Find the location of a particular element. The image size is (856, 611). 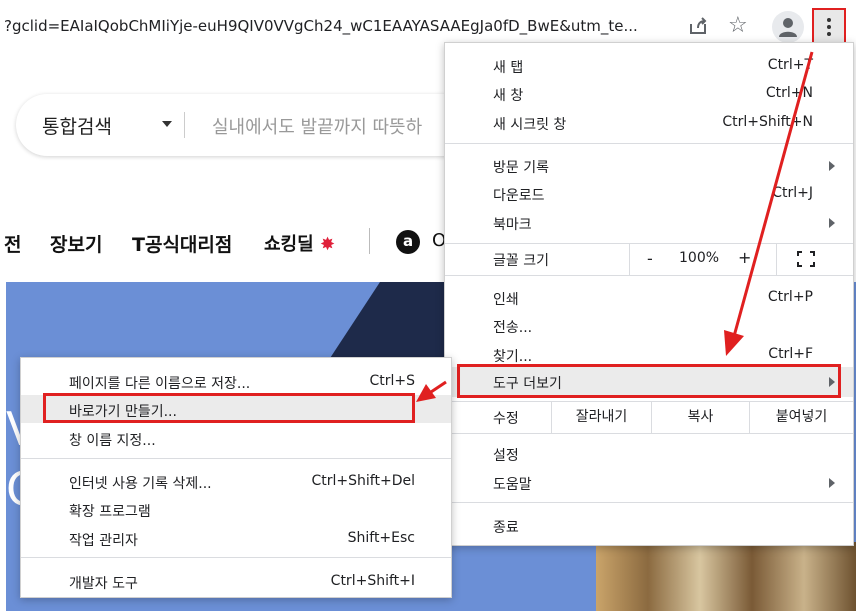

menu-item-new-window: 새 창 Ctrl+N is located at coordinates (649, 93).